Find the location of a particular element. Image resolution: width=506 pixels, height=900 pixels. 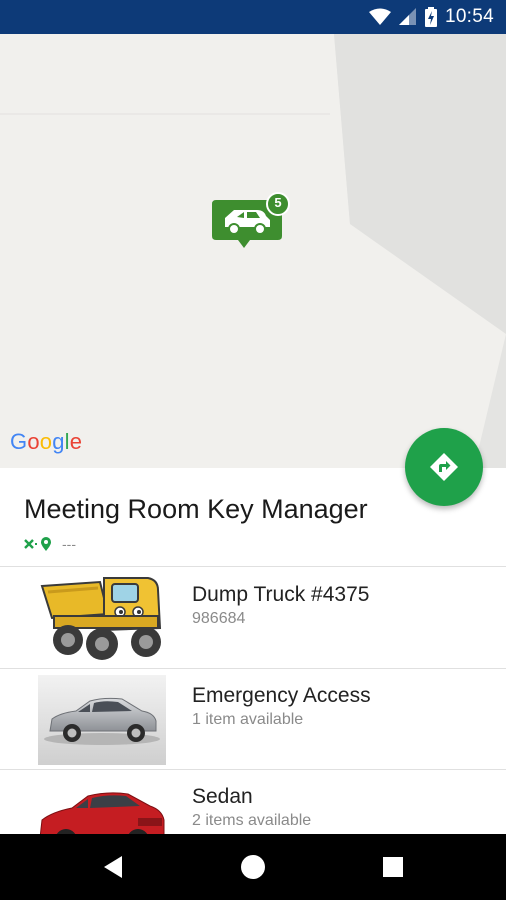

marker-badge-count: 5 is located at coordinates (278, 202).